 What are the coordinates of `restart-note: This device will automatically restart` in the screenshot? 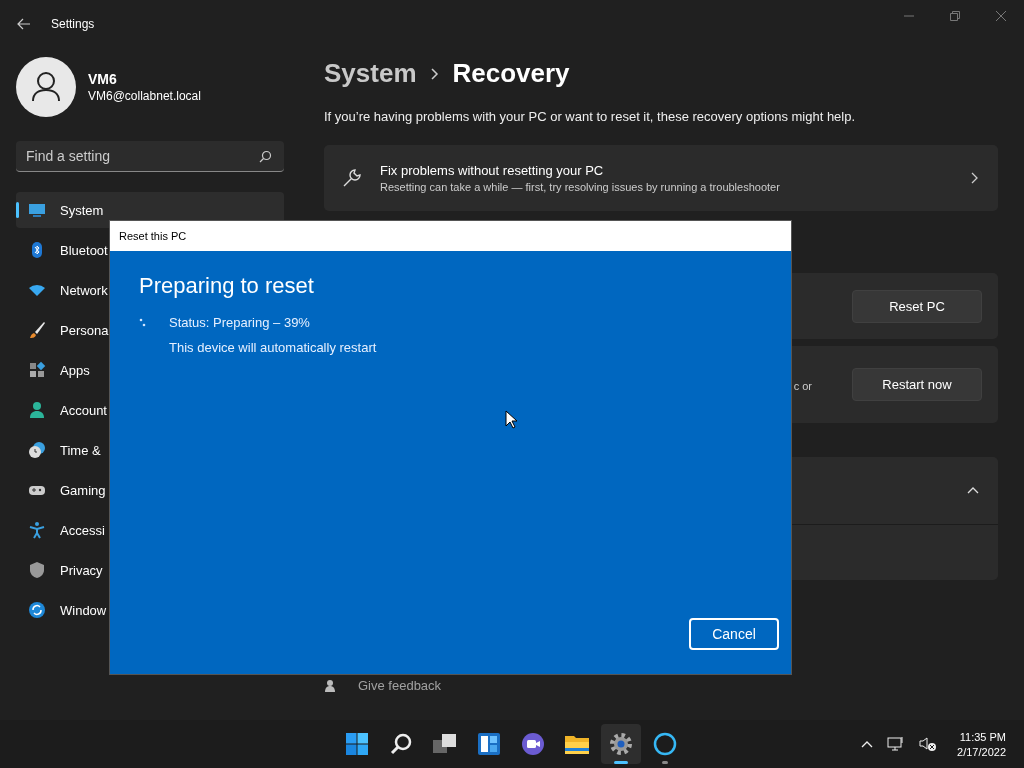 It's located at (273, 347).